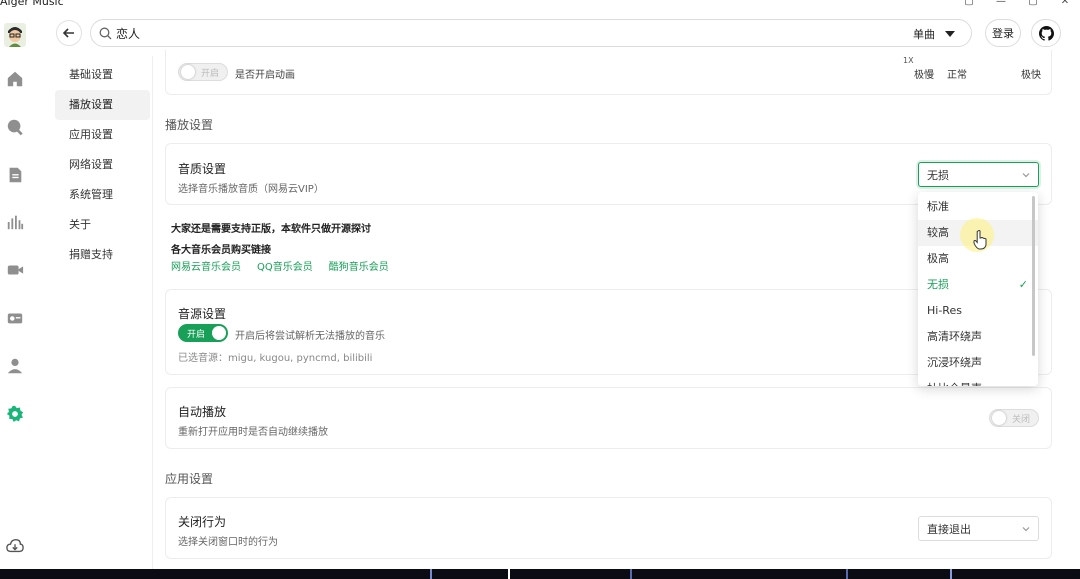 The width and height of the screenshot is (1080, 579). What do you see at coordinates (202, 314) in the screenshot?
I see `source-title: 音源设置` at bounding box center [202, 314].